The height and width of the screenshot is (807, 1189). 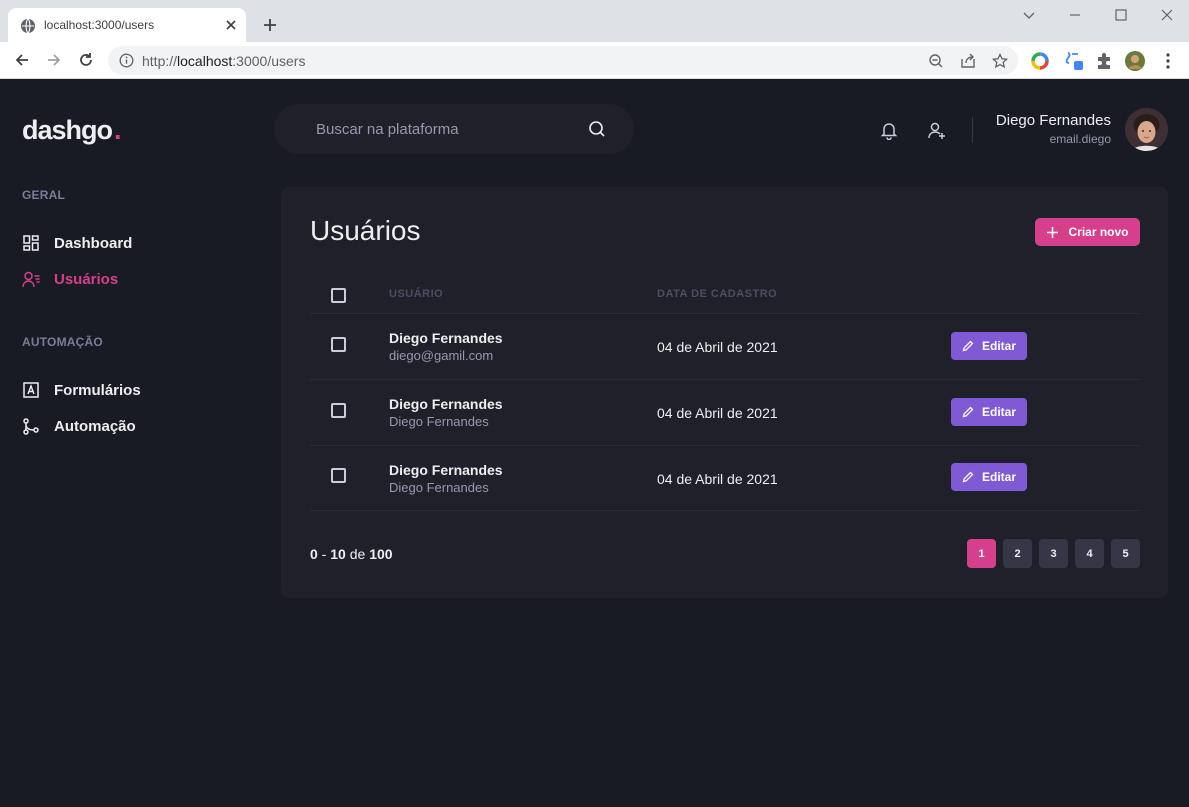 I want to click on close-tab-icon, so click(x=231, y=25).